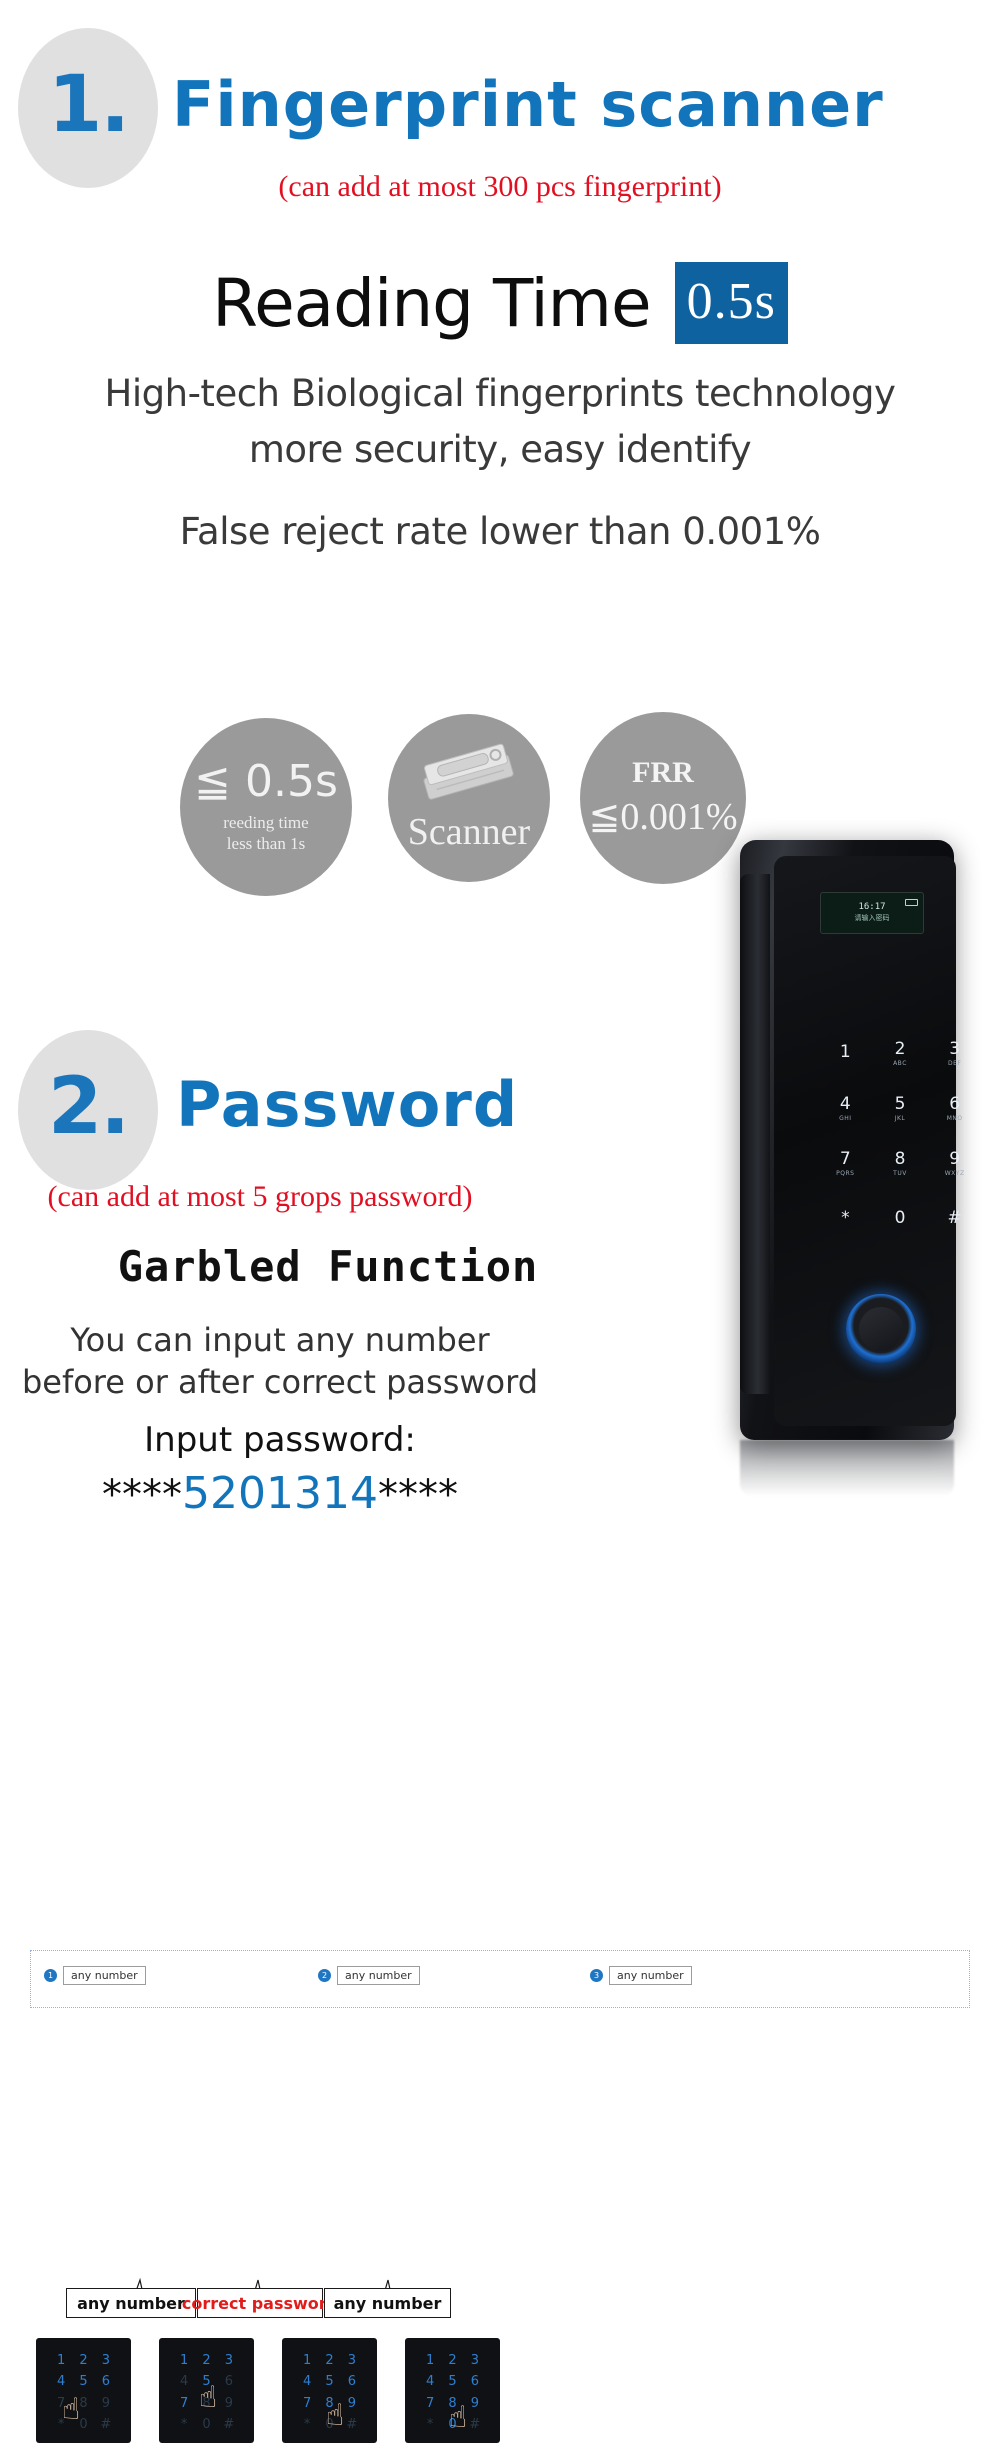  I want to click on strip-dotted-border, so click(500, 1979).